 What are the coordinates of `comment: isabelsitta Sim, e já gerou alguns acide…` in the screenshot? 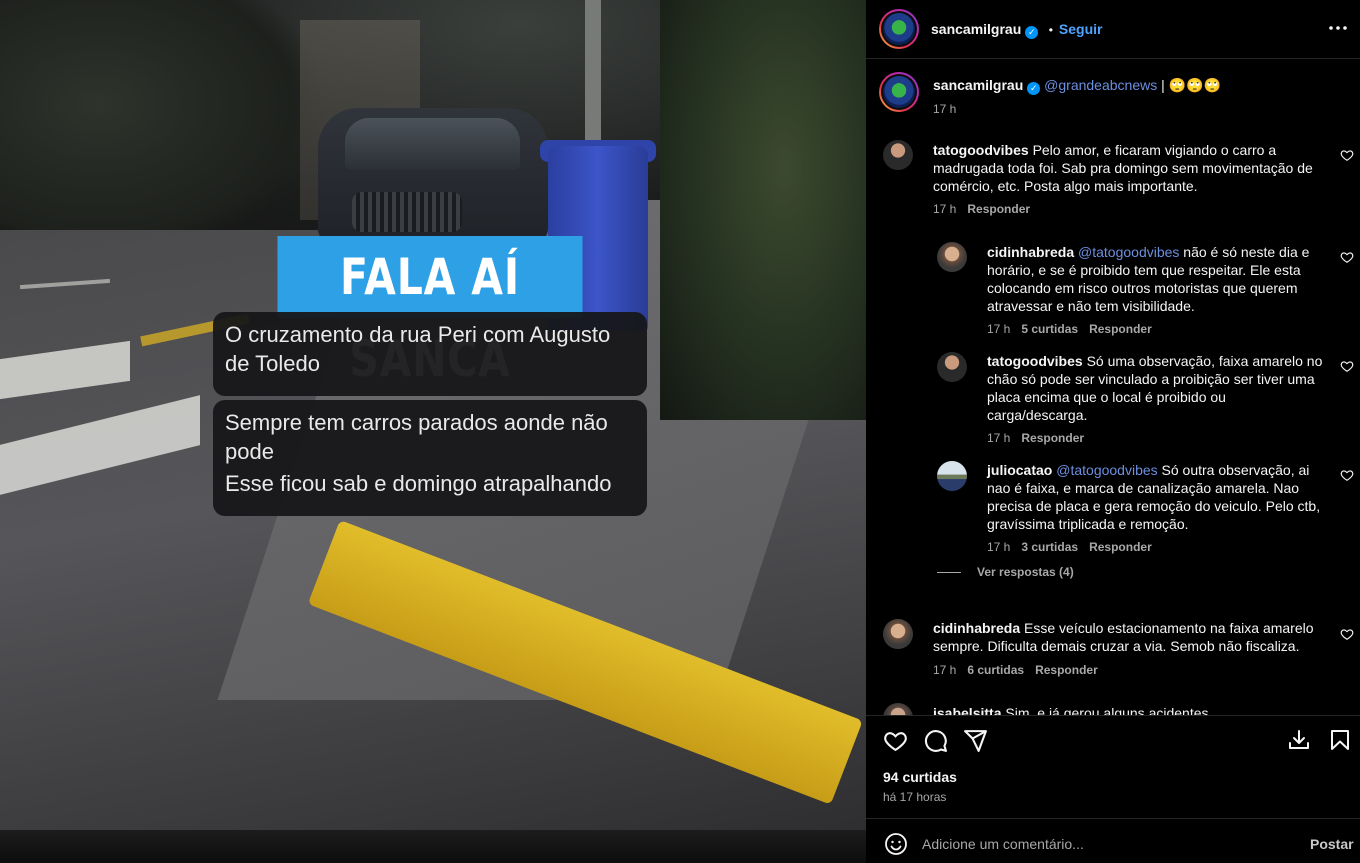 It's located at (1129, 709).